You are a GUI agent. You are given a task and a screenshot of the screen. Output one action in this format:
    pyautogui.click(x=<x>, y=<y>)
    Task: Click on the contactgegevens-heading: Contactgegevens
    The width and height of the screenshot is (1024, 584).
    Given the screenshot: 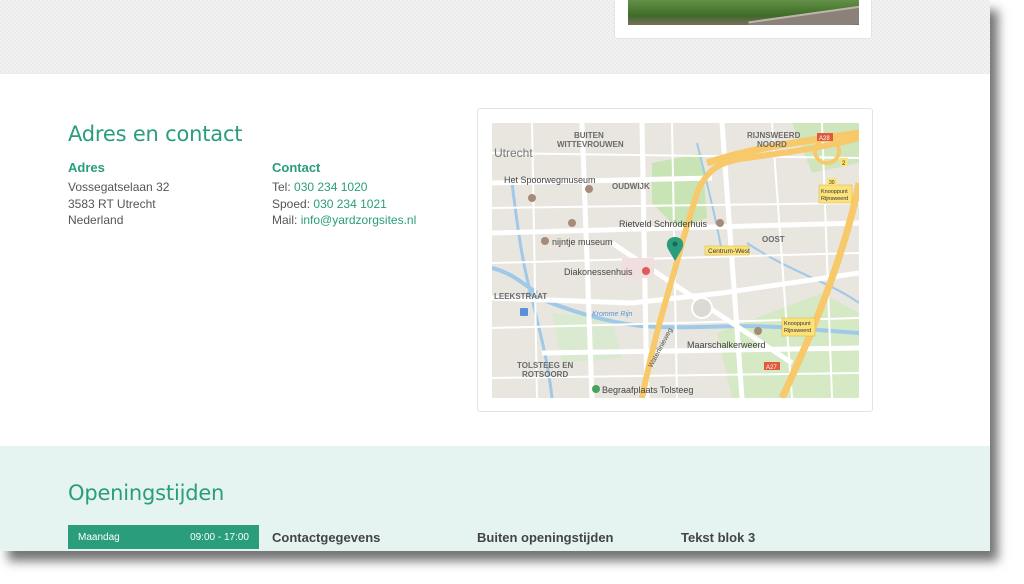 What is the action you would take?
    pyautogui.click(x=326, y=537)
    